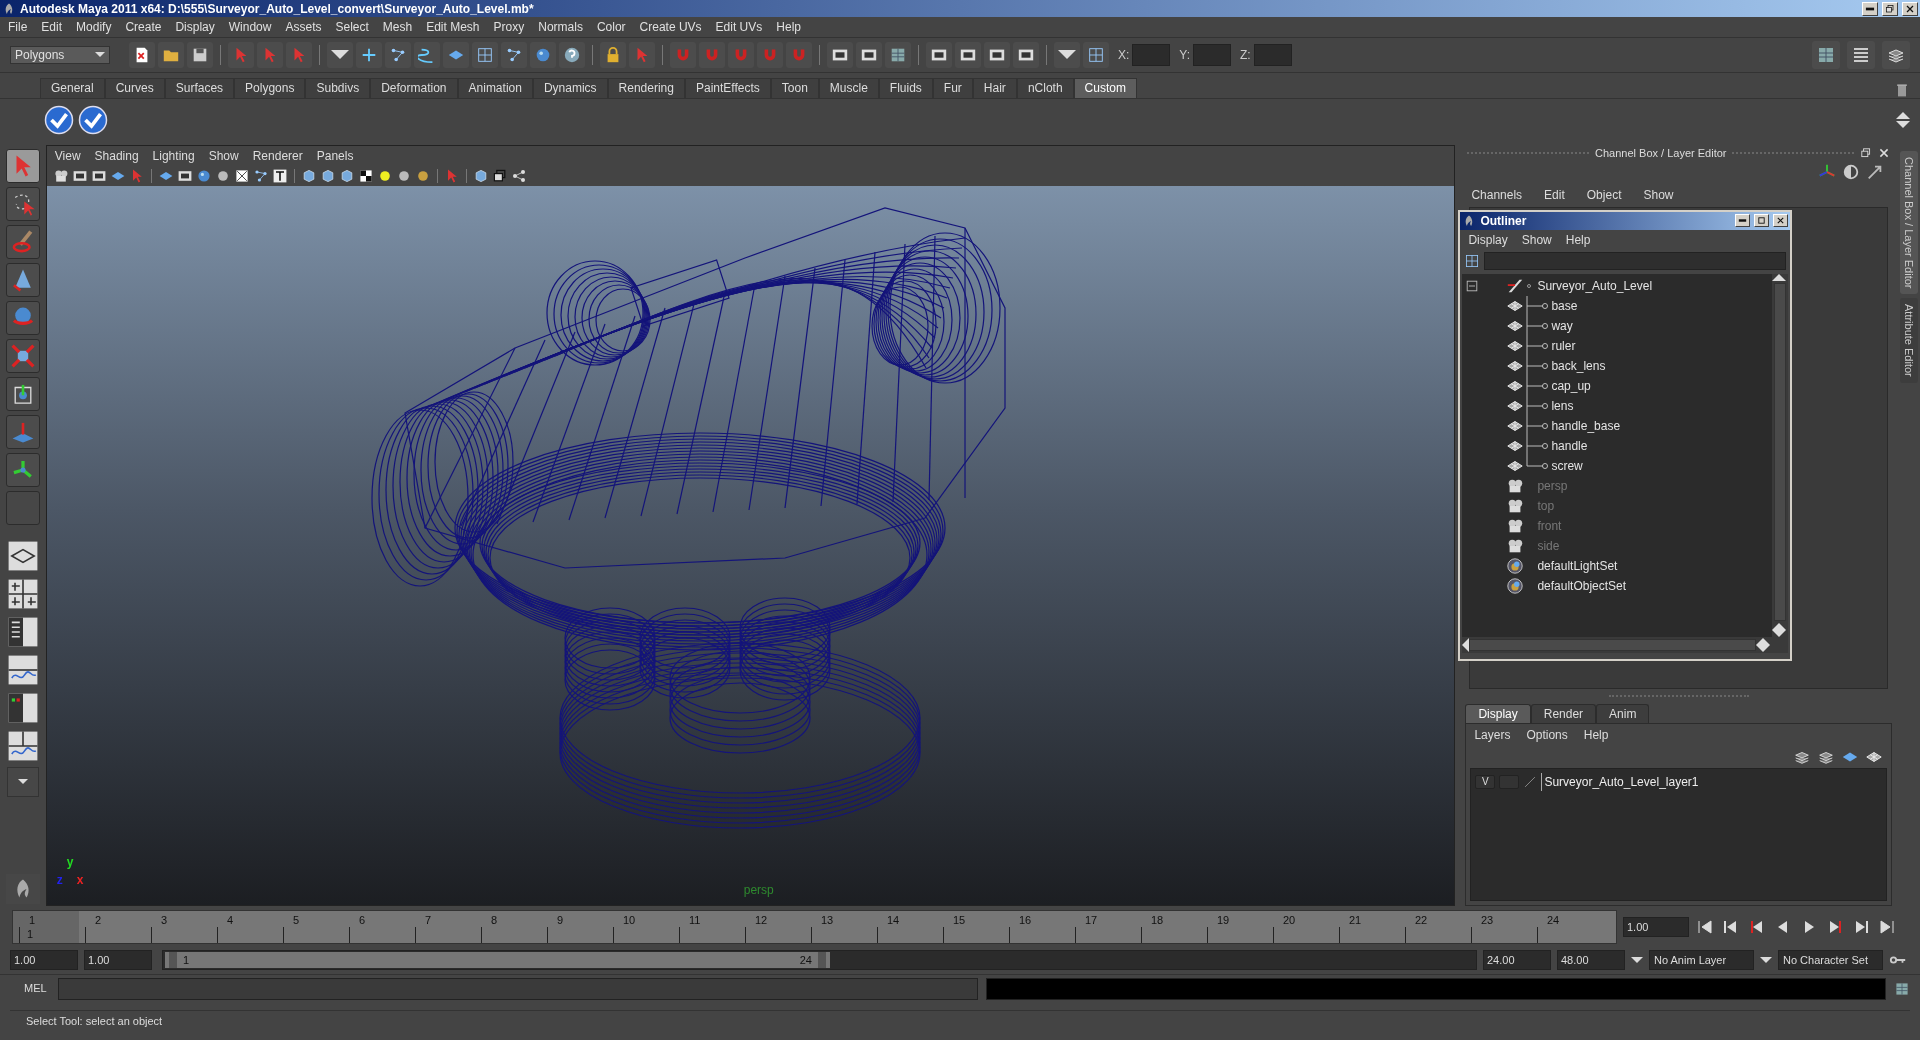 The image size is (1920, 1040). Describe the element at coordinates (250, 26) in the screenshot. I see `menu-item: Window` at that location.